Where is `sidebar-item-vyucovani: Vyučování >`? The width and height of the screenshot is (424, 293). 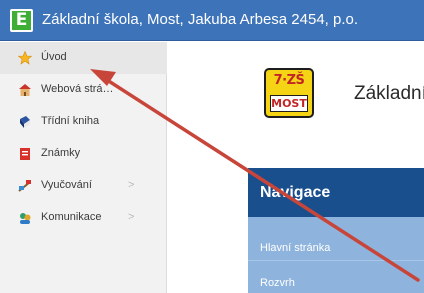 sidebar-item-vyucovani: Vyučování > is located at coordinates (83, 186).